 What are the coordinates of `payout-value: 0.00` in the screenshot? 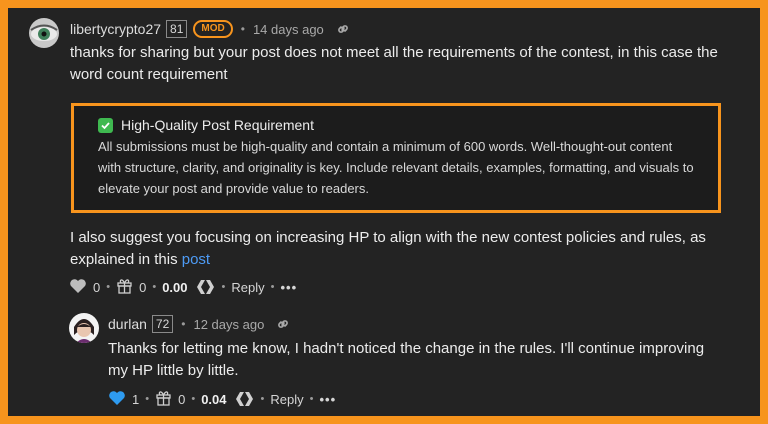 It's located at (174, 287).